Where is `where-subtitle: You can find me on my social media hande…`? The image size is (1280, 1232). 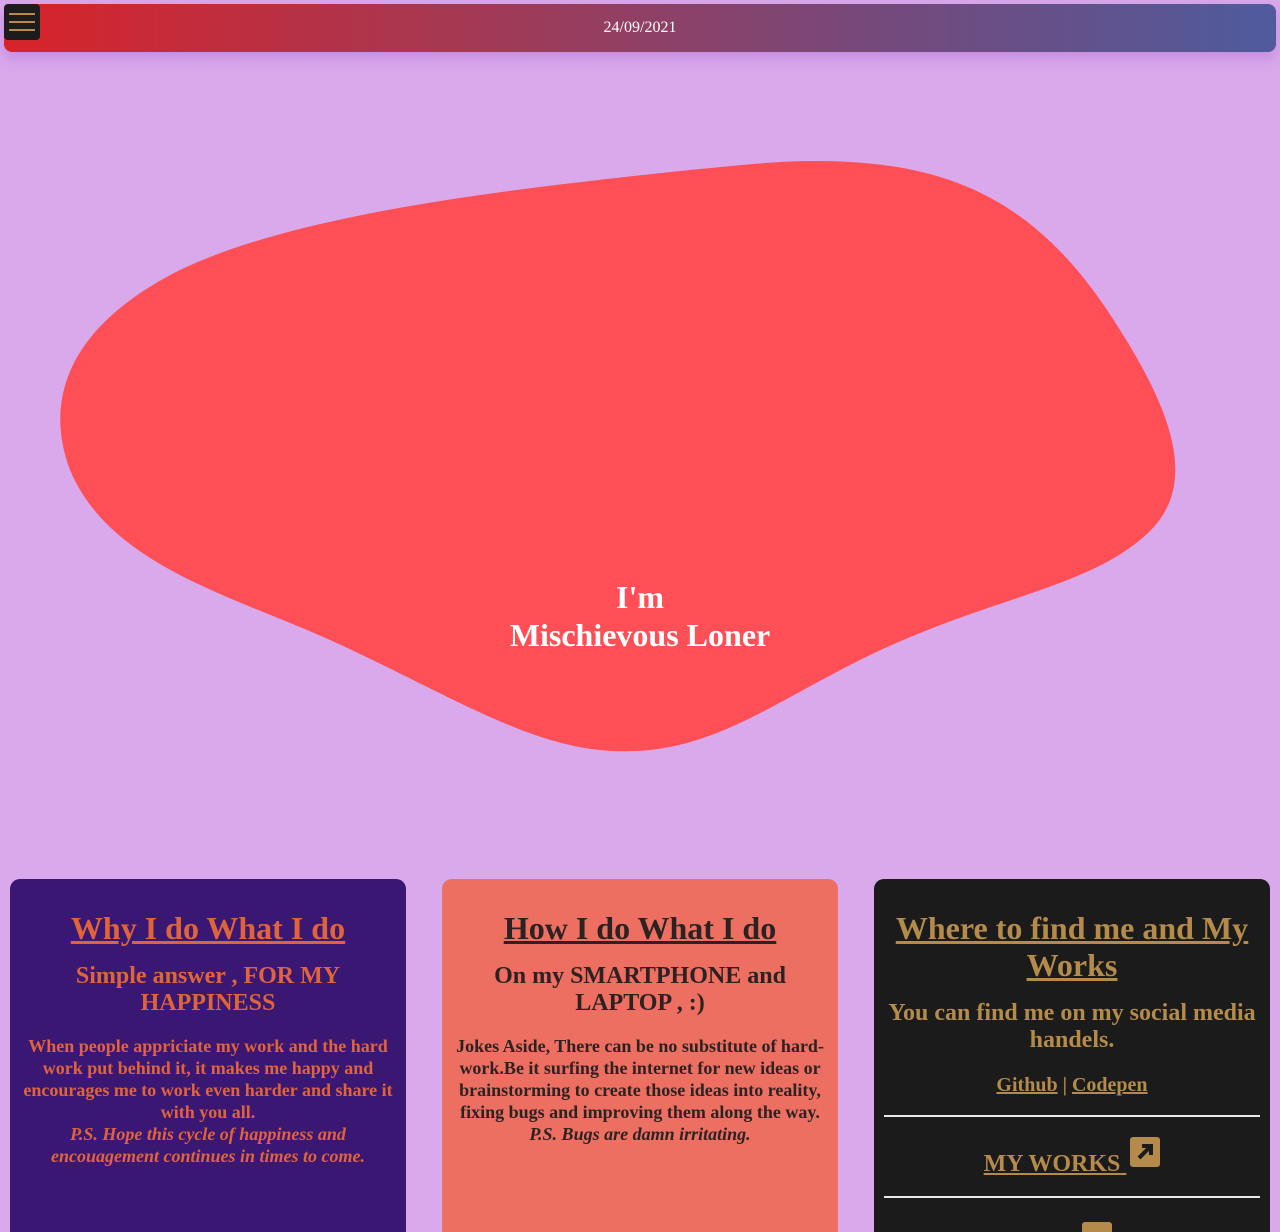 where-subtitle: You can find me on my social media hande… is located at coordinates (1072, 1026).